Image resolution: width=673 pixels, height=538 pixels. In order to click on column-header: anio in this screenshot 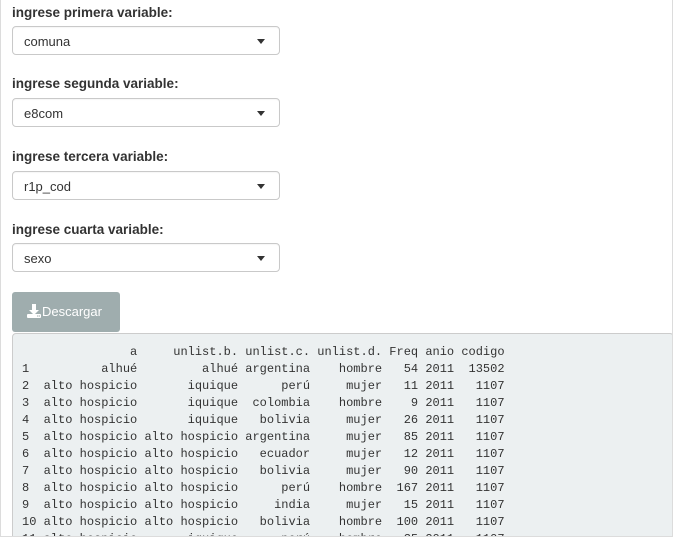, I will do `click(440, 352)`.